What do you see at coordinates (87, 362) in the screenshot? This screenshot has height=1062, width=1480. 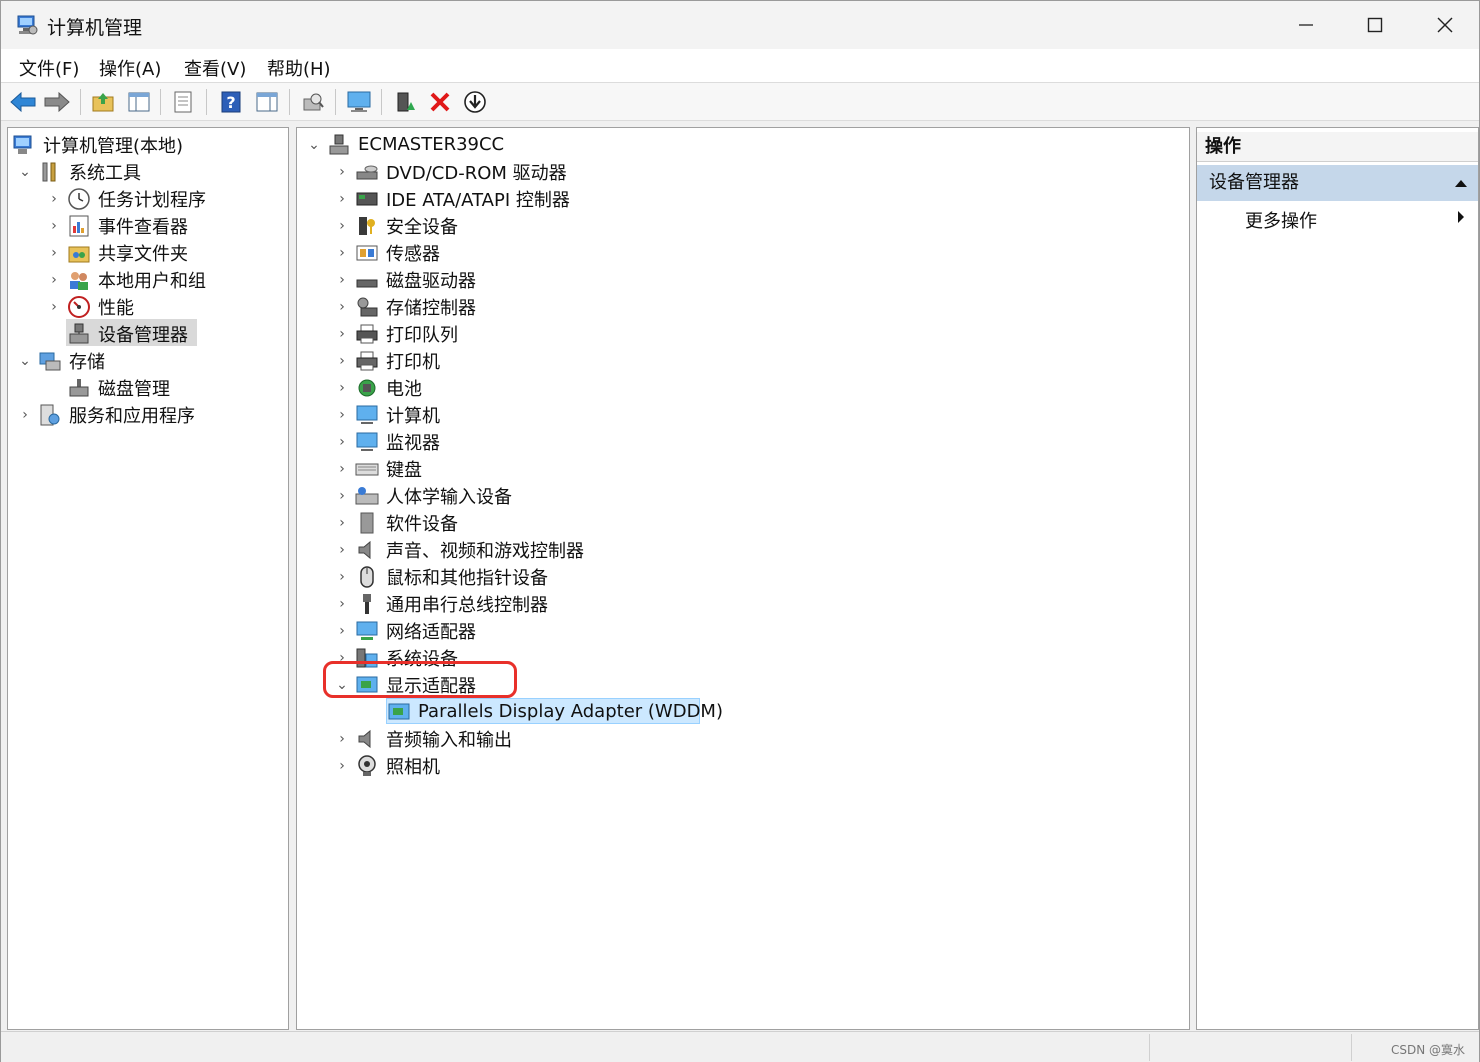 I see `tree-node-label: 存储` at bounding box center [87, 362].